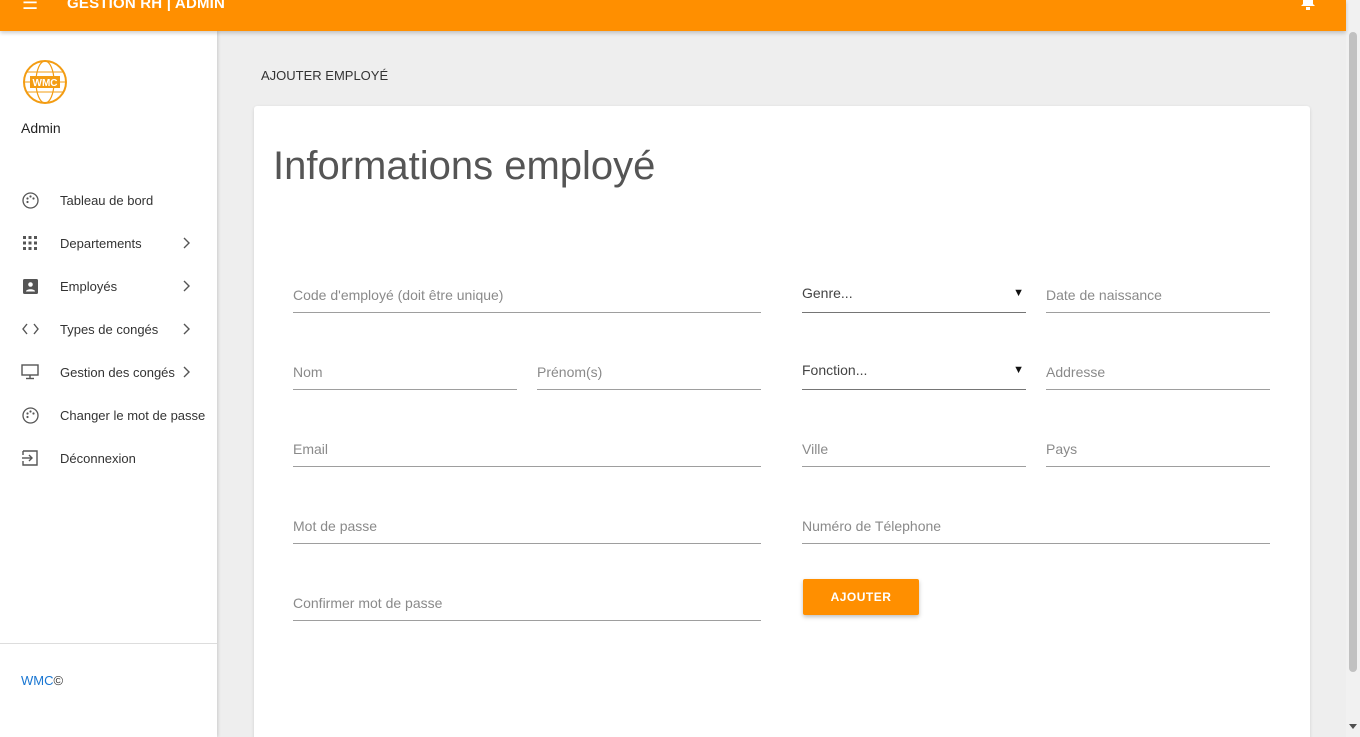 The height and width of the screenshot is (737, 1360). I want to click on sidebar-item-label: Tableau de bord, so click(107, 200).